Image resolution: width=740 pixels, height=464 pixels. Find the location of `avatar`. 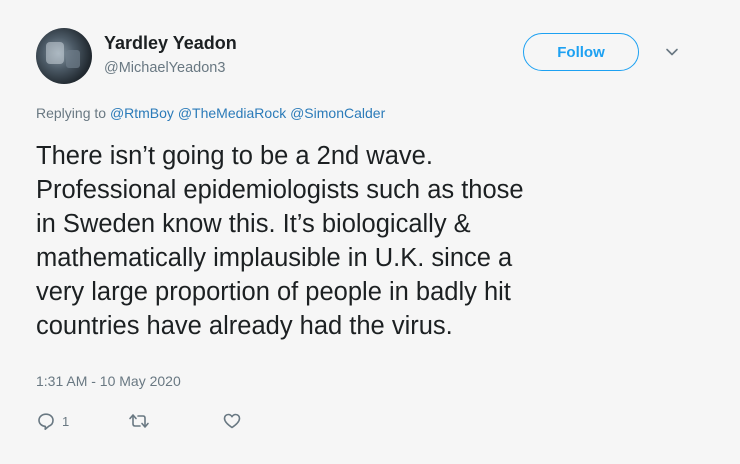

avatar is located at coordinates (64, 56).